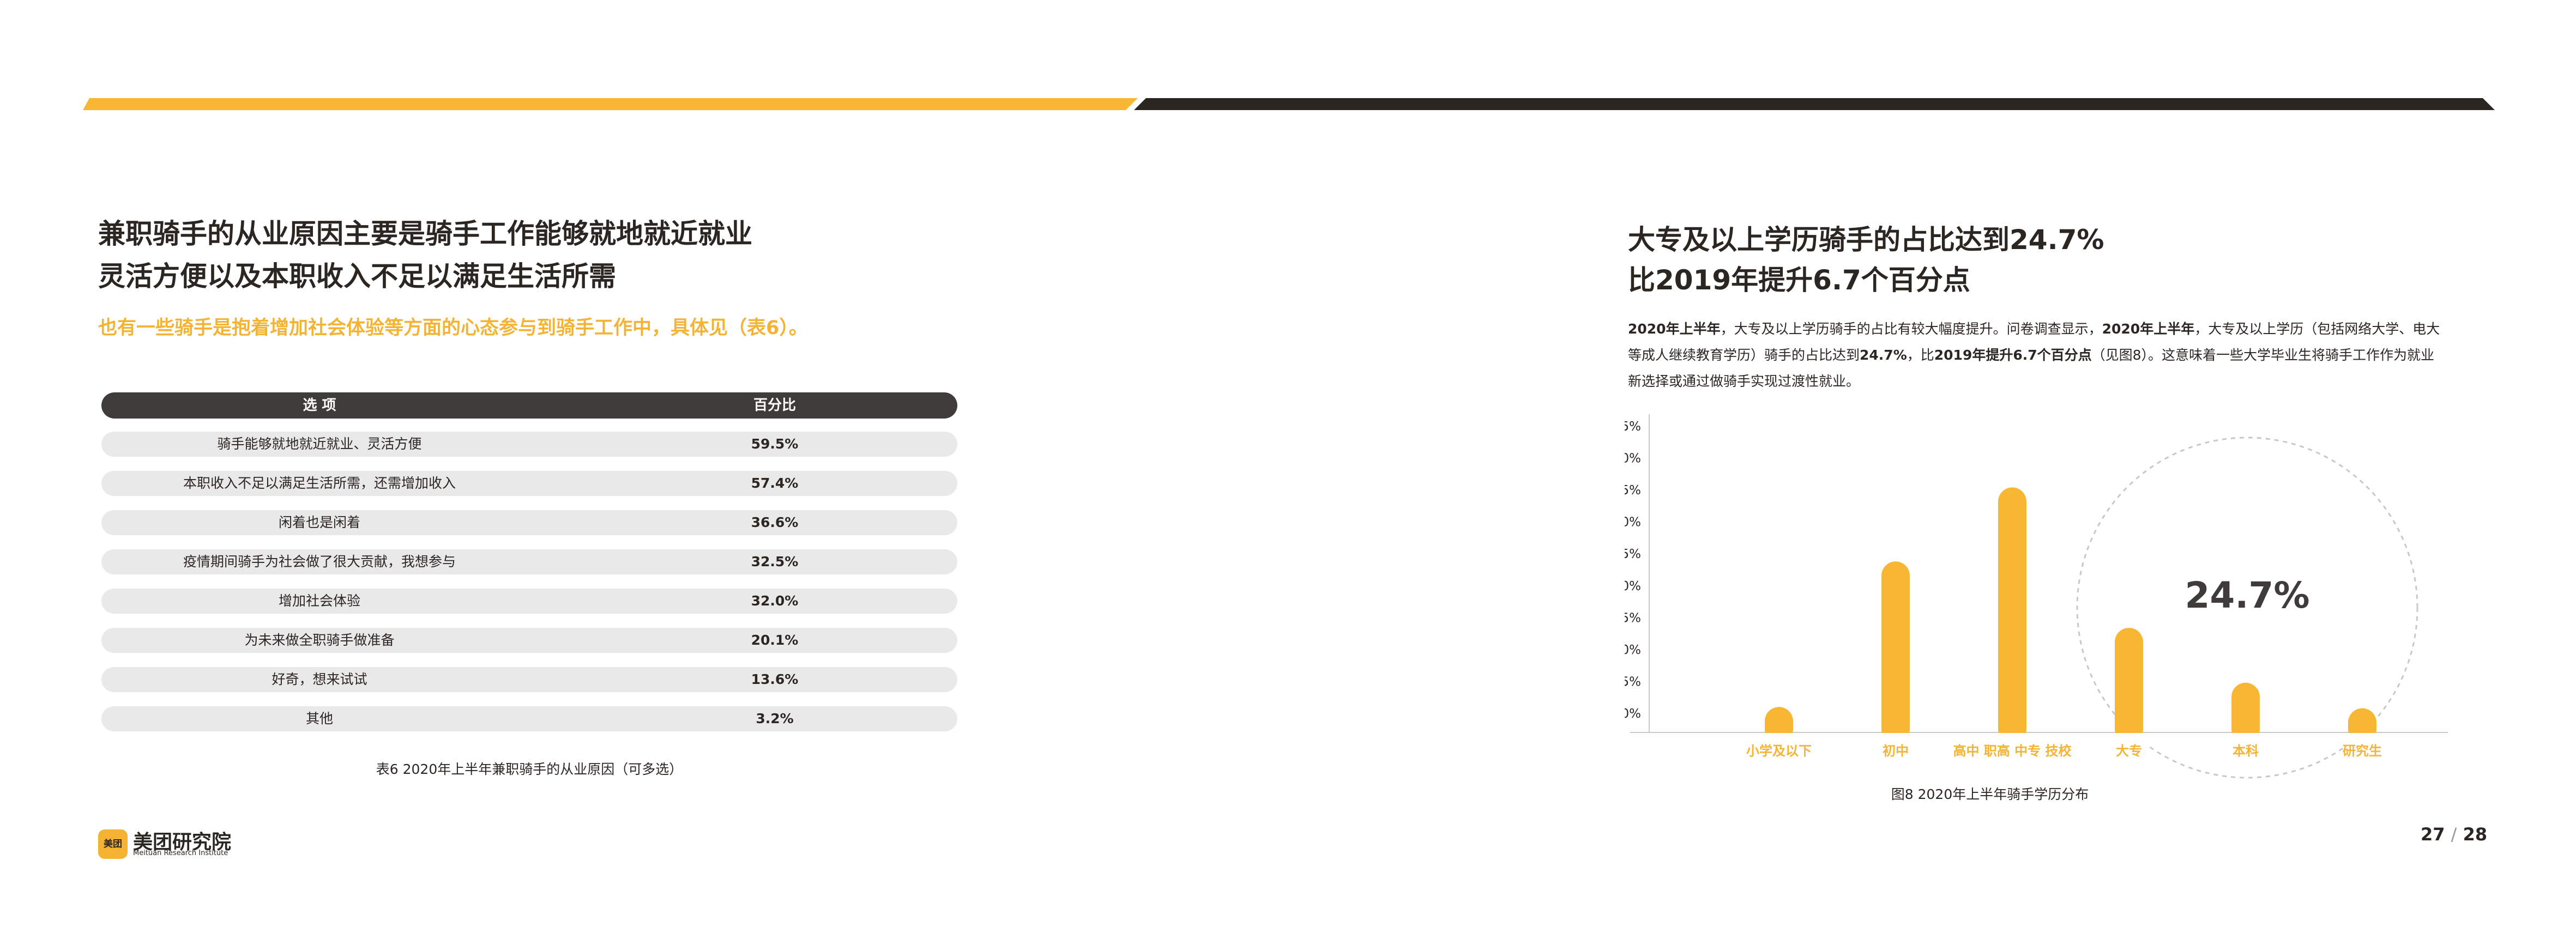 The image size is (2576, 927). I want to click on y-tick-label: 40%, so click(1633, 459).